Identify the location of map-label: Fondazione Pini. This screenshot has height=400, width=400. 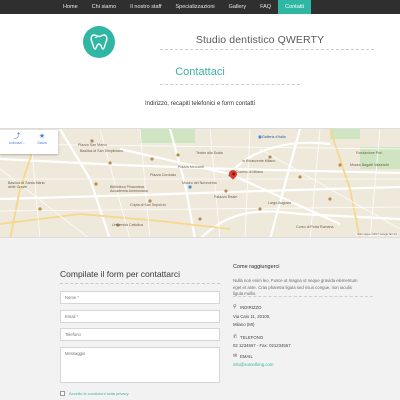
(369, 153).